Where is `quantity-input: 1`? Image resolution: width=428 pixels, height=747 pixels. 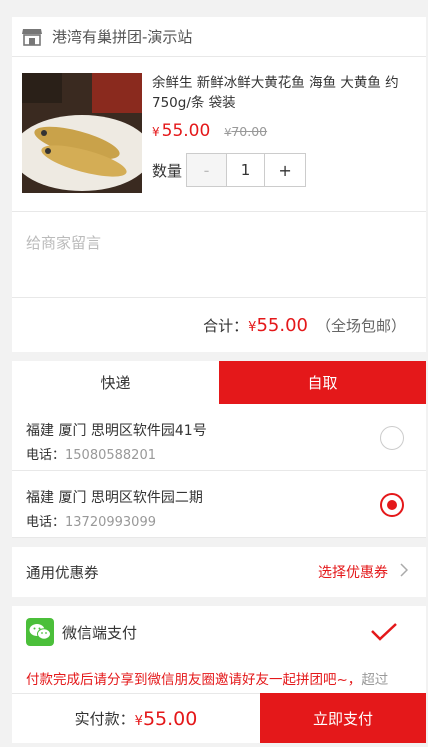 quantity-input: 1 is located at coordinates (246, 170).